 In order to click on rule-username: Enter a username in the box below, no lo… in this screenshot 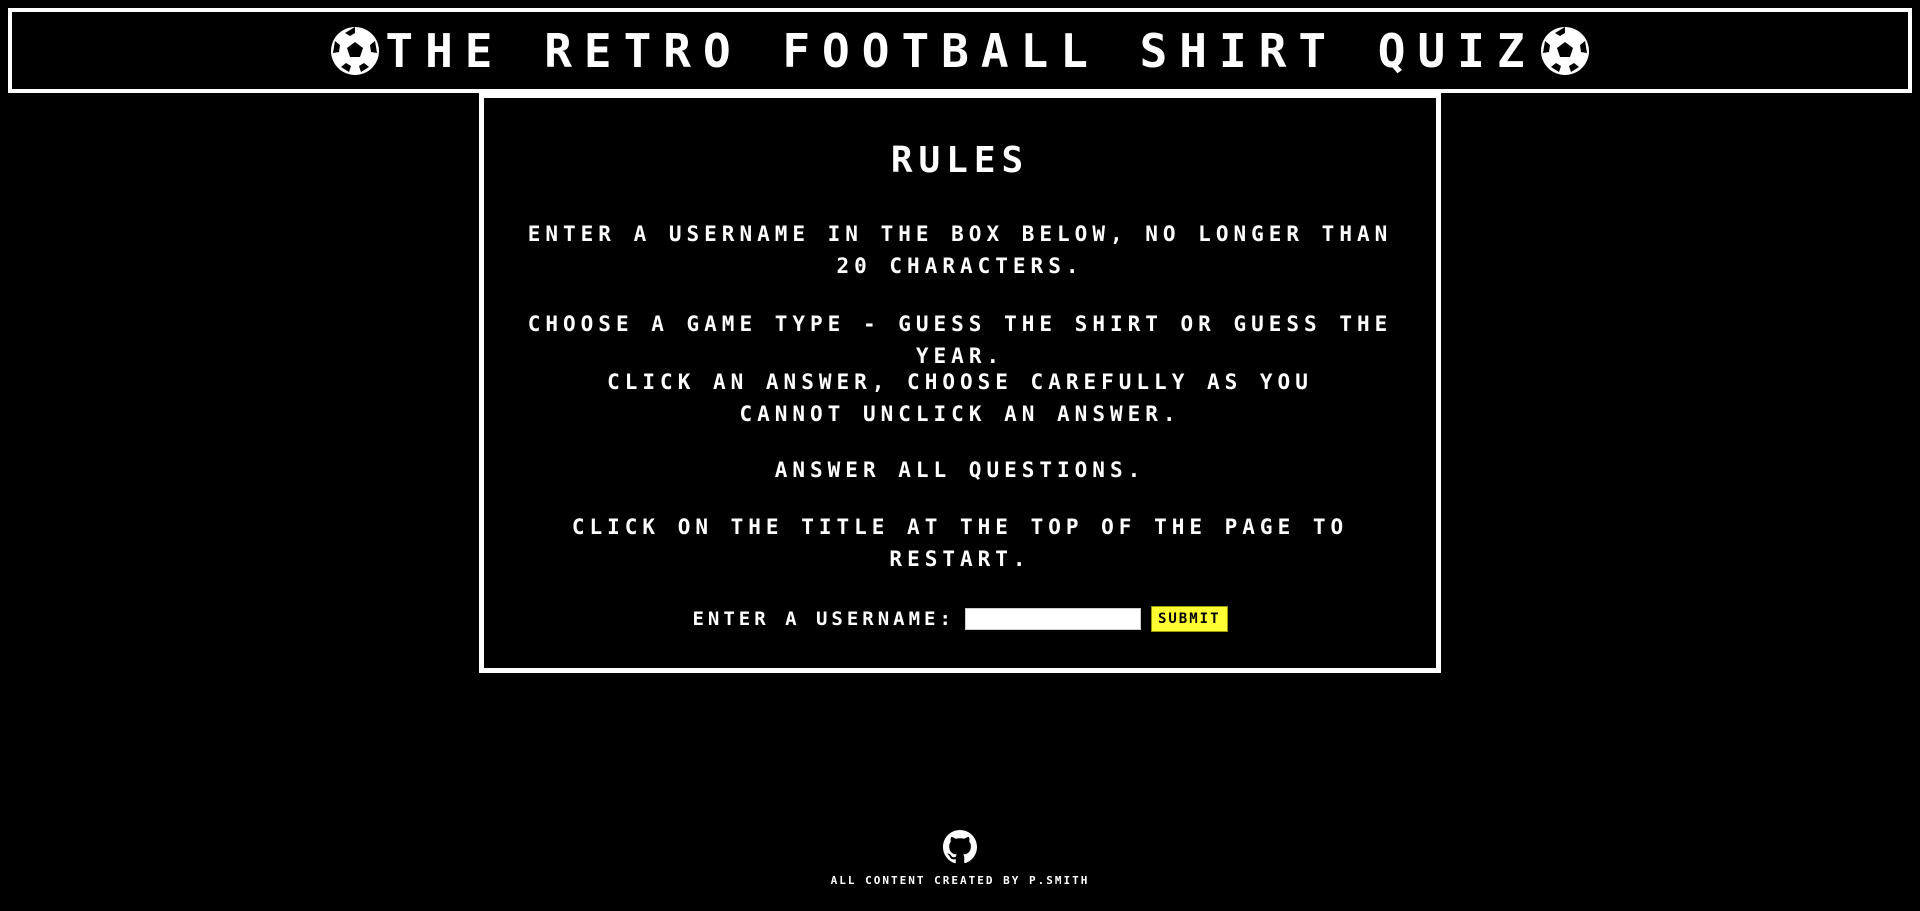, I will do `click(960, 250)`.